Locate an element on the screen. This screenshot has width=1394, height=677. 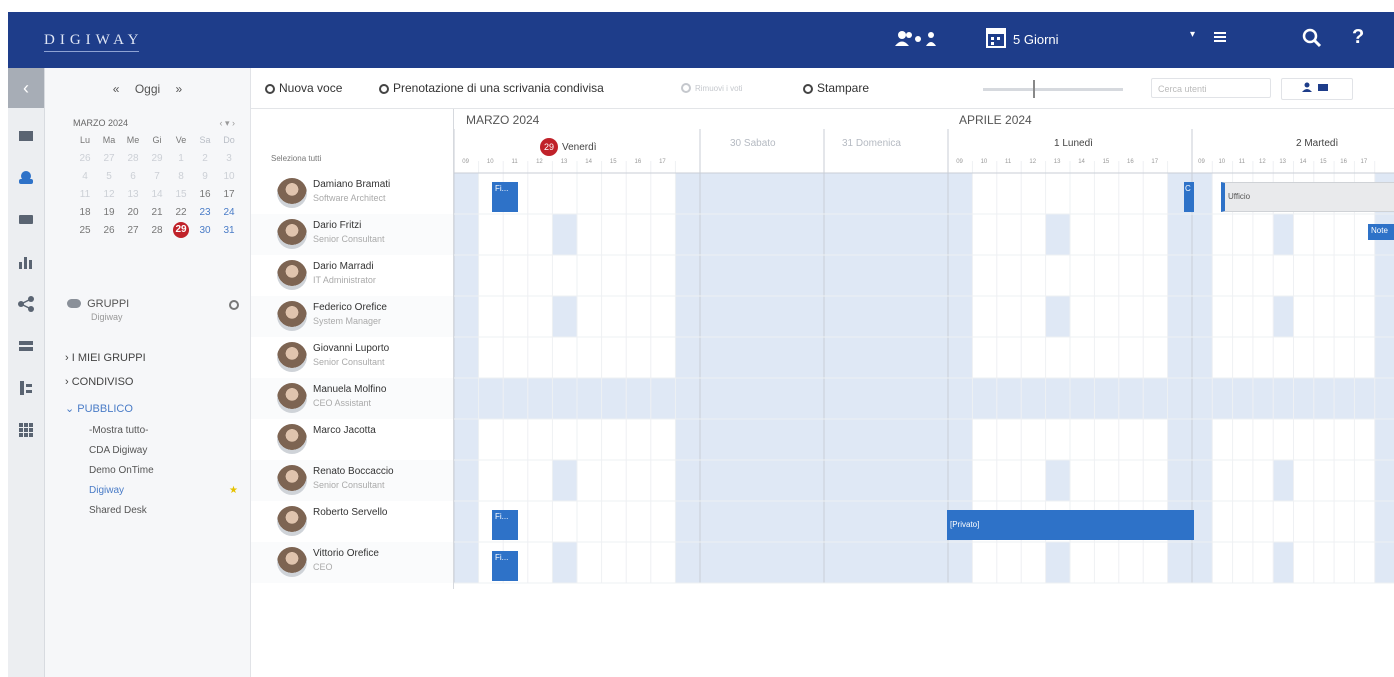
mini-calendar-day: 30 is located at coordinates (205, 230).